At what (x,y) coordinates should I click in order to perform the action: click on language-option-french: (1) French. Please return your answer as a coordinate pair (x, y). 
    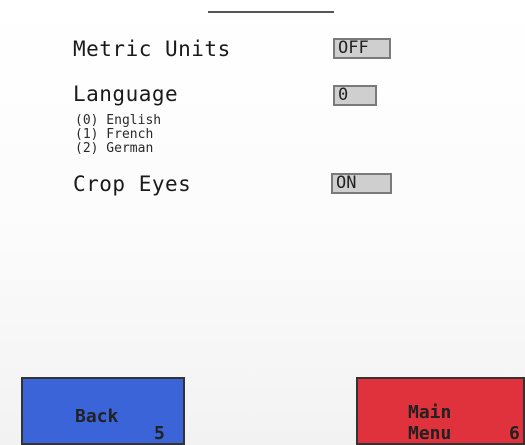
    Looking at the image, I should click on (114, 134).